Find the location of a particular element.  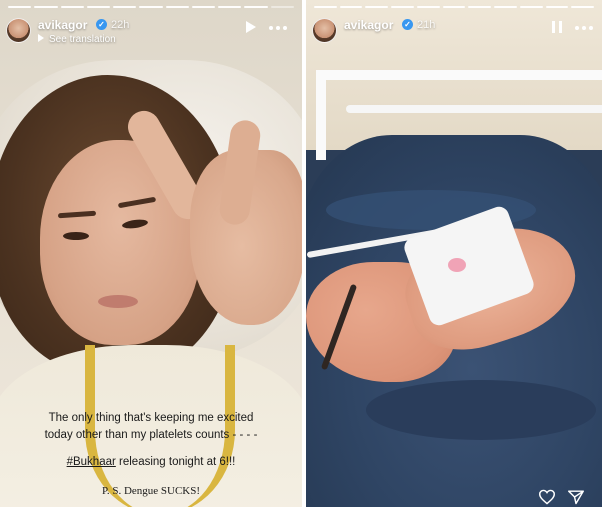

see-translation-link: See translation is located at coordinates (77, 39).